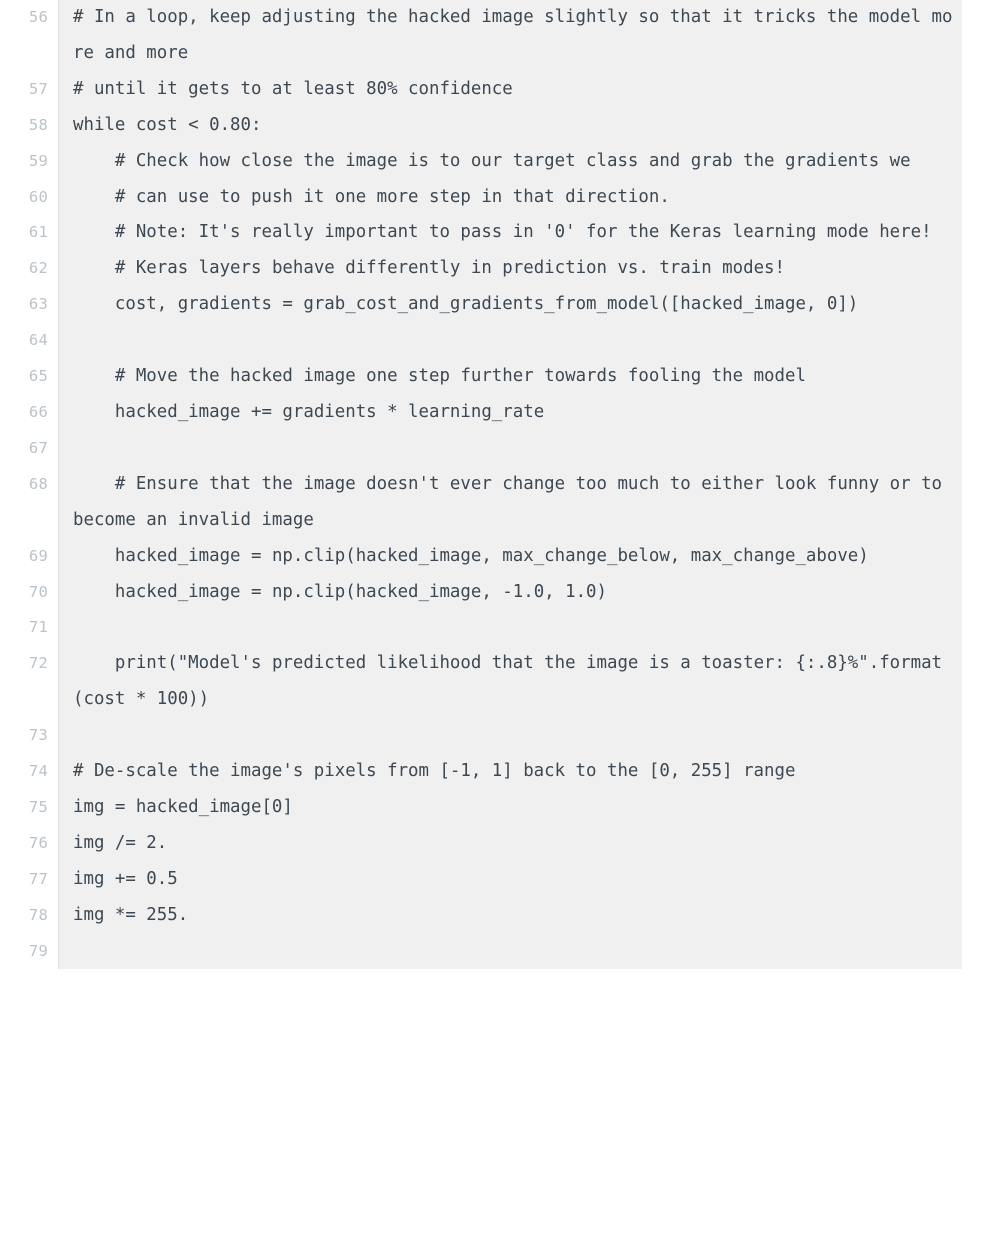 The height and width of the screenshot is (1236, 1008). Describe the element at coordinates (125, 878) in the screenshot. I see `code-line-content: img += 0.5` at that location.